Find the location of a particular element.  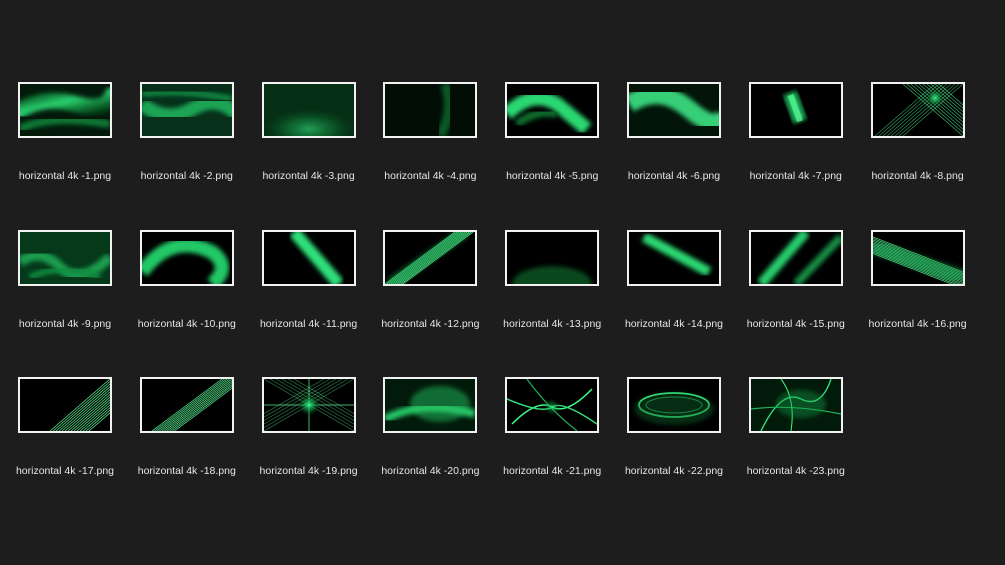

file-name-label: horizontal 4k -13.png is located at coordinates (552, 323).